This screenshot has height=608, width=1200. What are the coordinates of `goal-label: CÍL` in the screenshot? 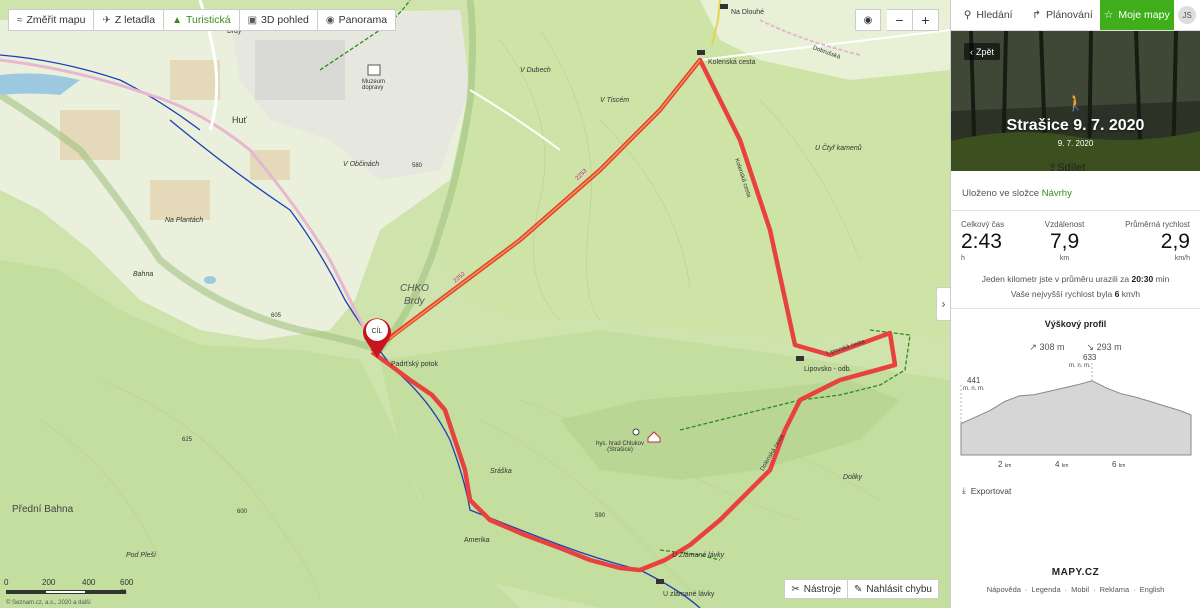 It's located at (377, 330).